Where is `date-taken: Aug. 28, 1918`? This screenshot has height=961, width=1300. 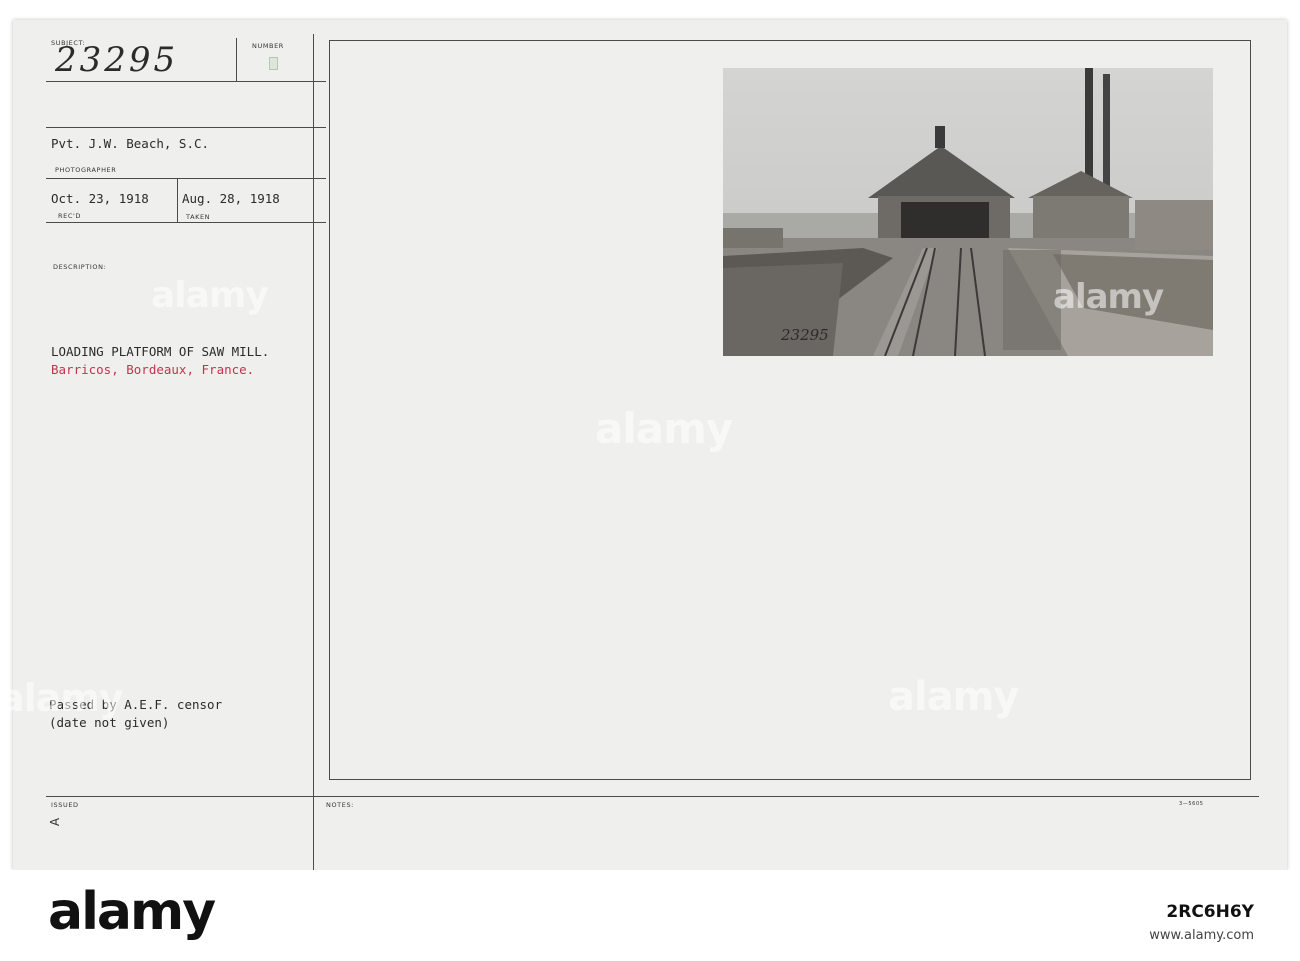 date-taken: Aug. 28, 1918 is located at coordinates (231, 198).